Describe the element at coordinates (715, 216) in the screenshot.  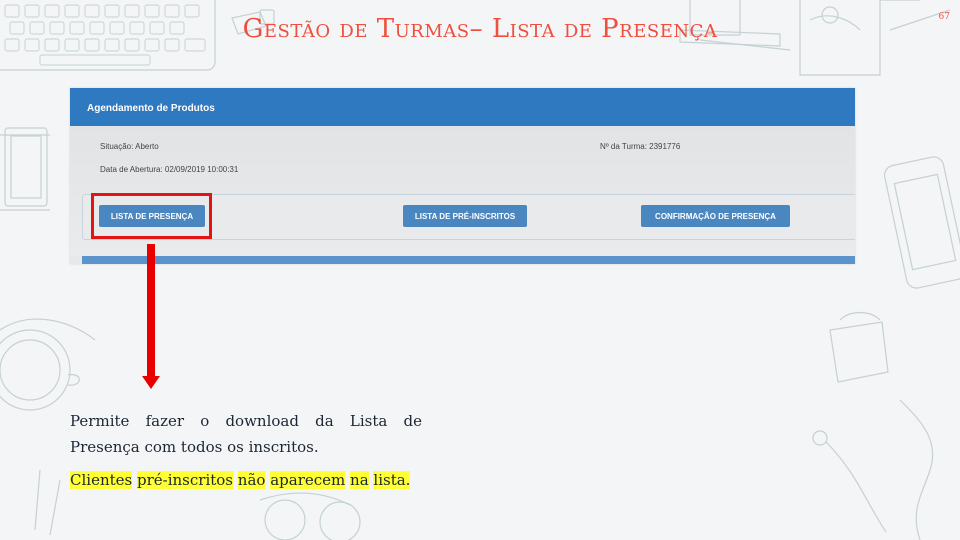
I see `attendance-confirmation-button: CONFIRMAÇÃO DE PRESENÇA` at that location.